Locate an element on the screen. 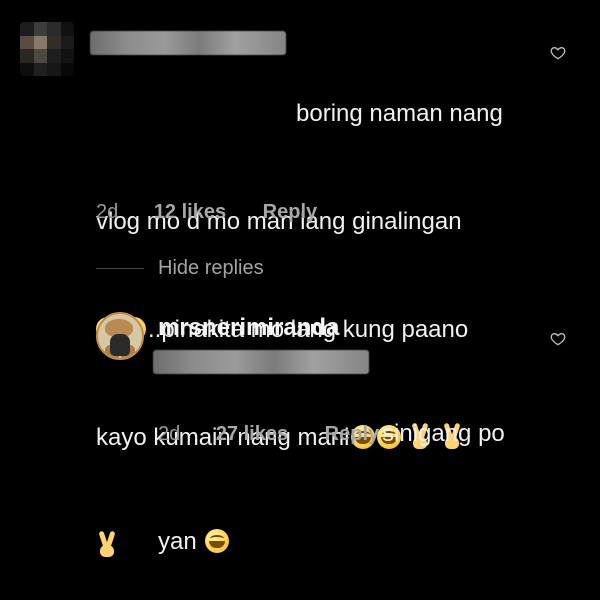  comment-time: 2d is located at coordinates (107, 212).